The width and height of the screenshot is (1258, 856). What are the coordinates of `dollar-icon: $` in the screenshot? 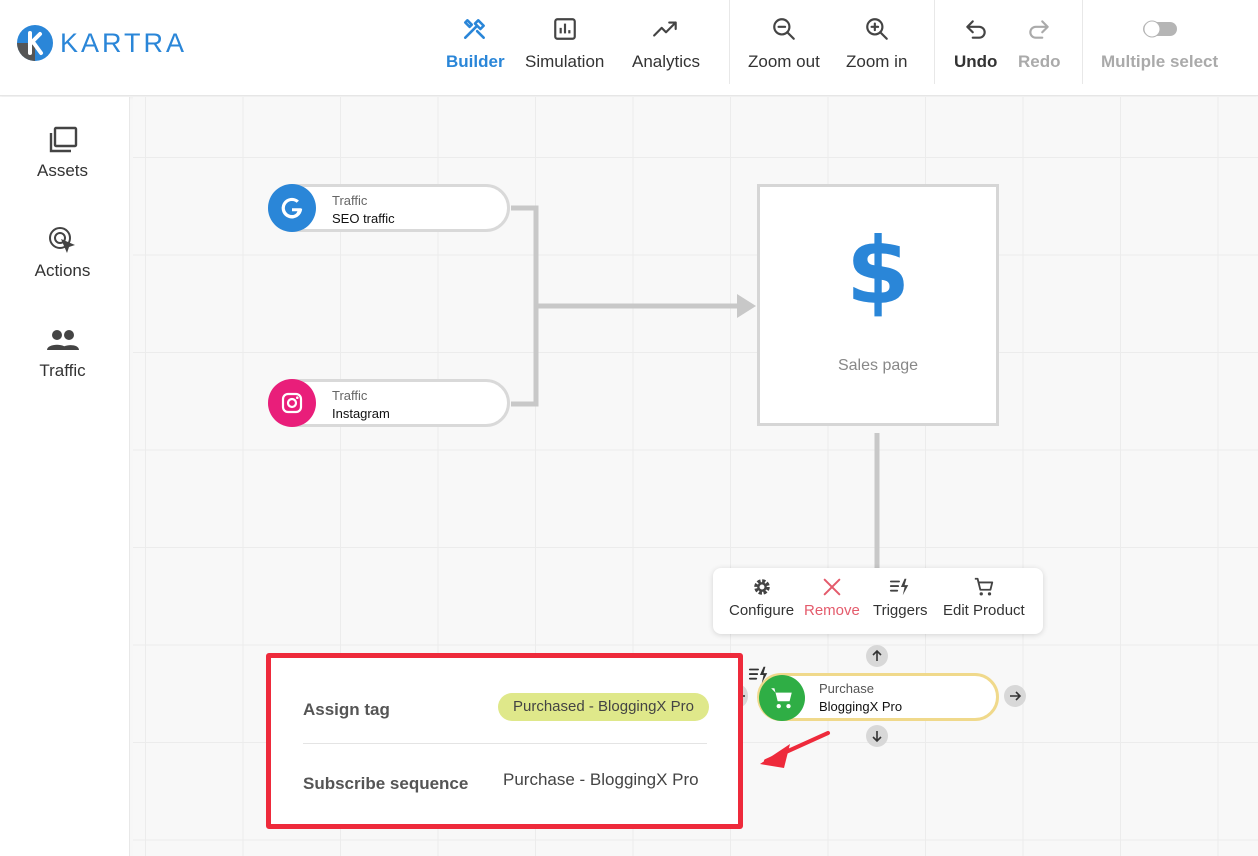 It's located at (877, 271).